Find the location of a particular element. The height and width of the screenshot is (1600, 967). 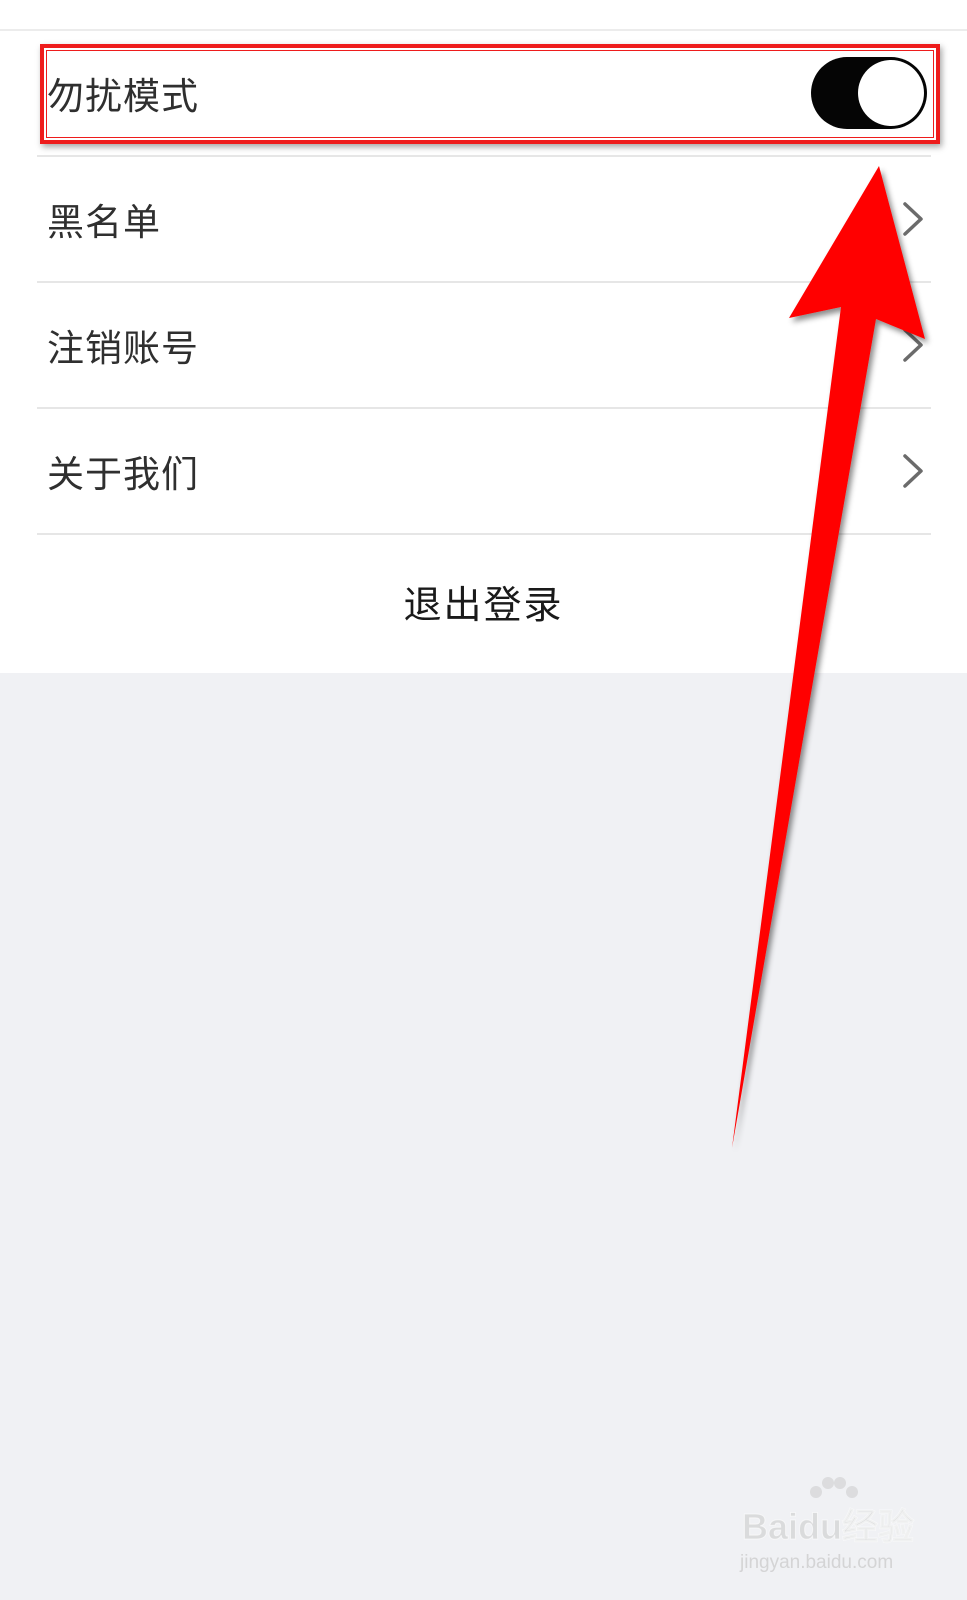

watermark-url: jingyan.baidu.com is located at coordinates (817, 1562).